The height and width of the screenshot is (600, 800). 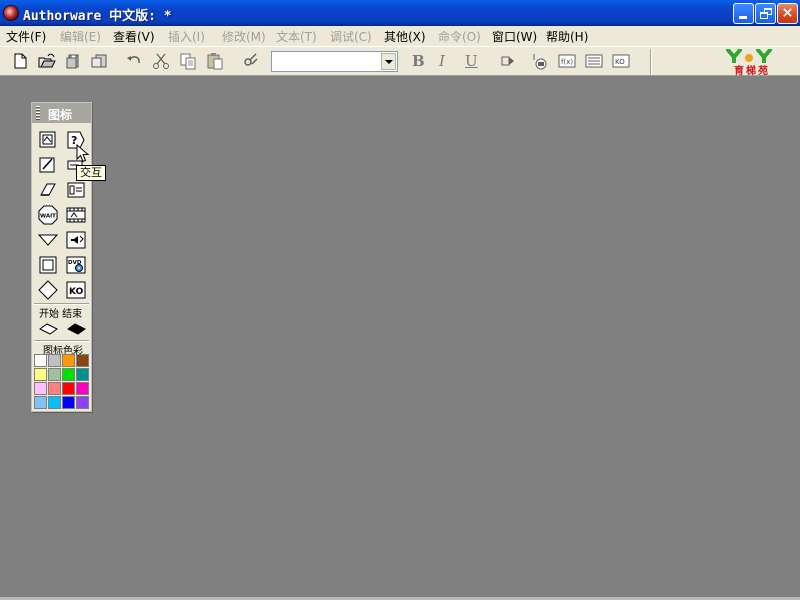 What do you see at coordinates (48, 329) in the screenshot?
I see `start-flag-icon` at bounding box center [48, 329].